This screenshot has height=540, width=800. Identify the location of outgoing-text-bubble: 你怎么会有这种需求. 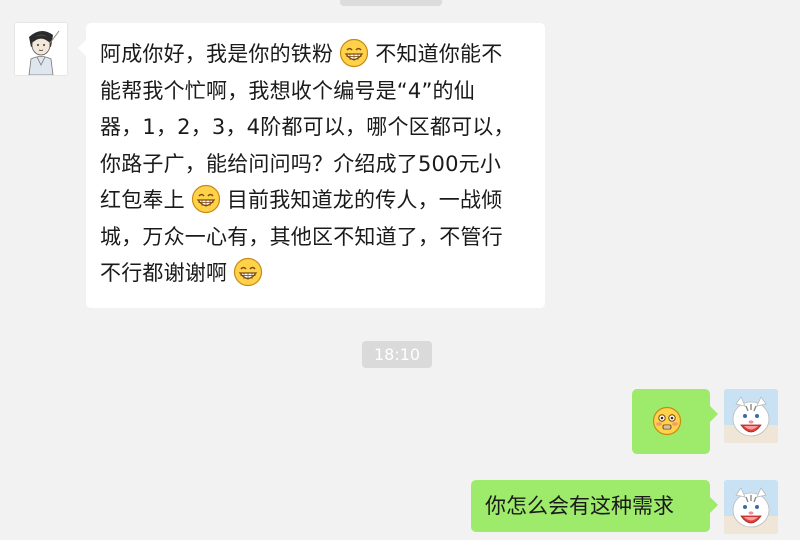
(594, 506).